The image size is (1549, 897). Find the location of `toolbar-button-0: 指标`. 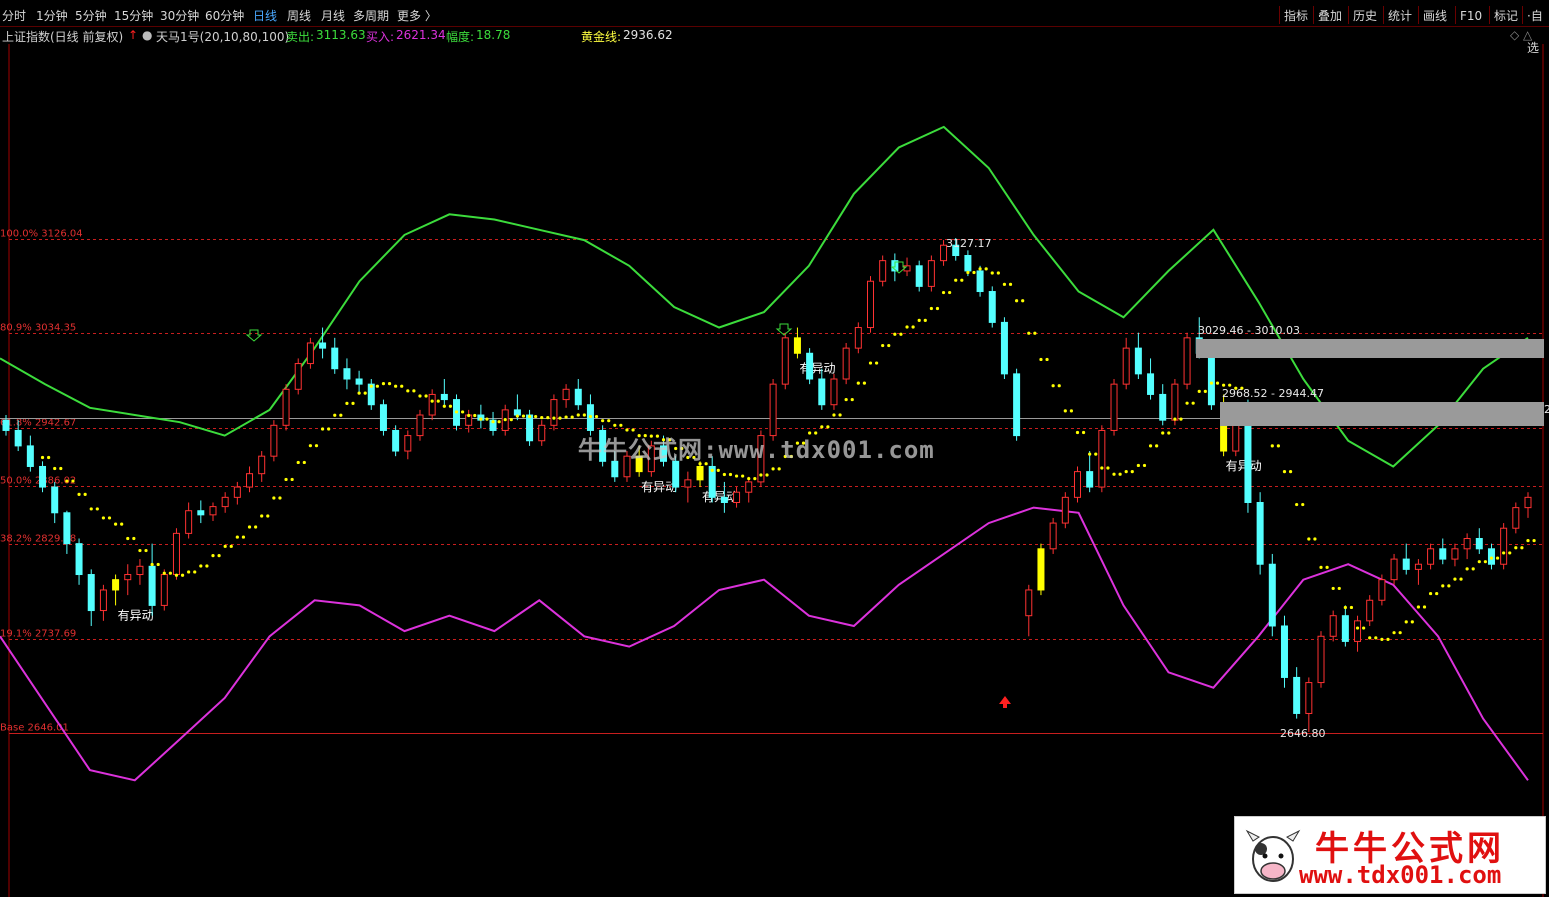

toolbar-button-0: 指标 is located at coordinates (1296, 13).